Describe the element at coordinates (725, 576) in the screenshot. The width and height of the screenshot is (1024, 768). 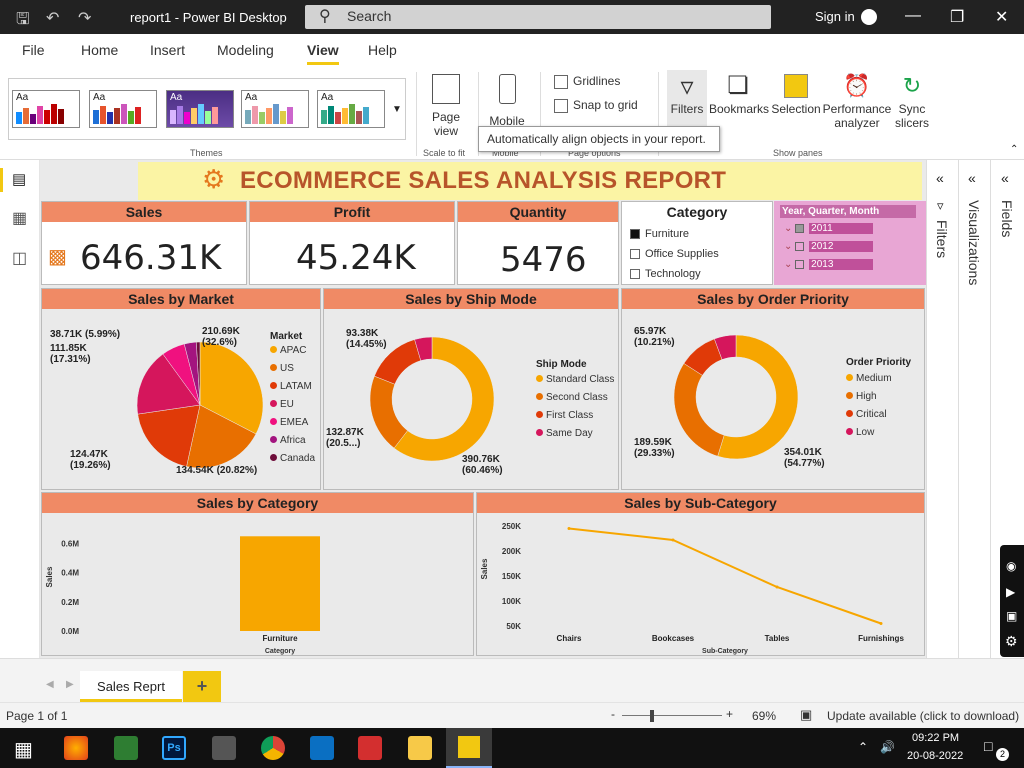
I see `sales-line` at that location.